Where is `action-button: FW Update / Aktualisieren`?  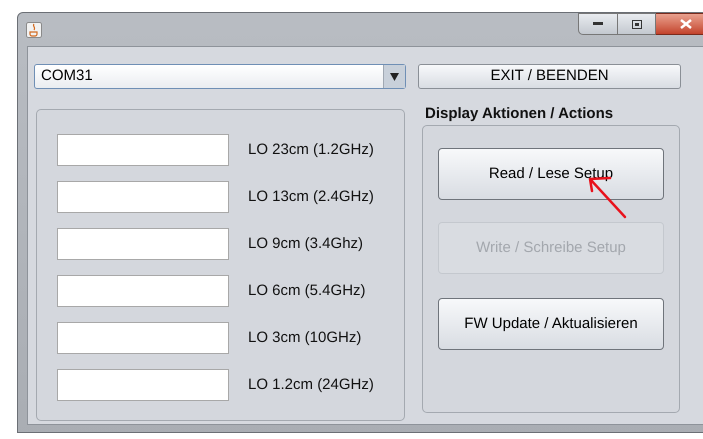
action-button: FW Update / Aktualisieren is located at coordinates (551, 324).